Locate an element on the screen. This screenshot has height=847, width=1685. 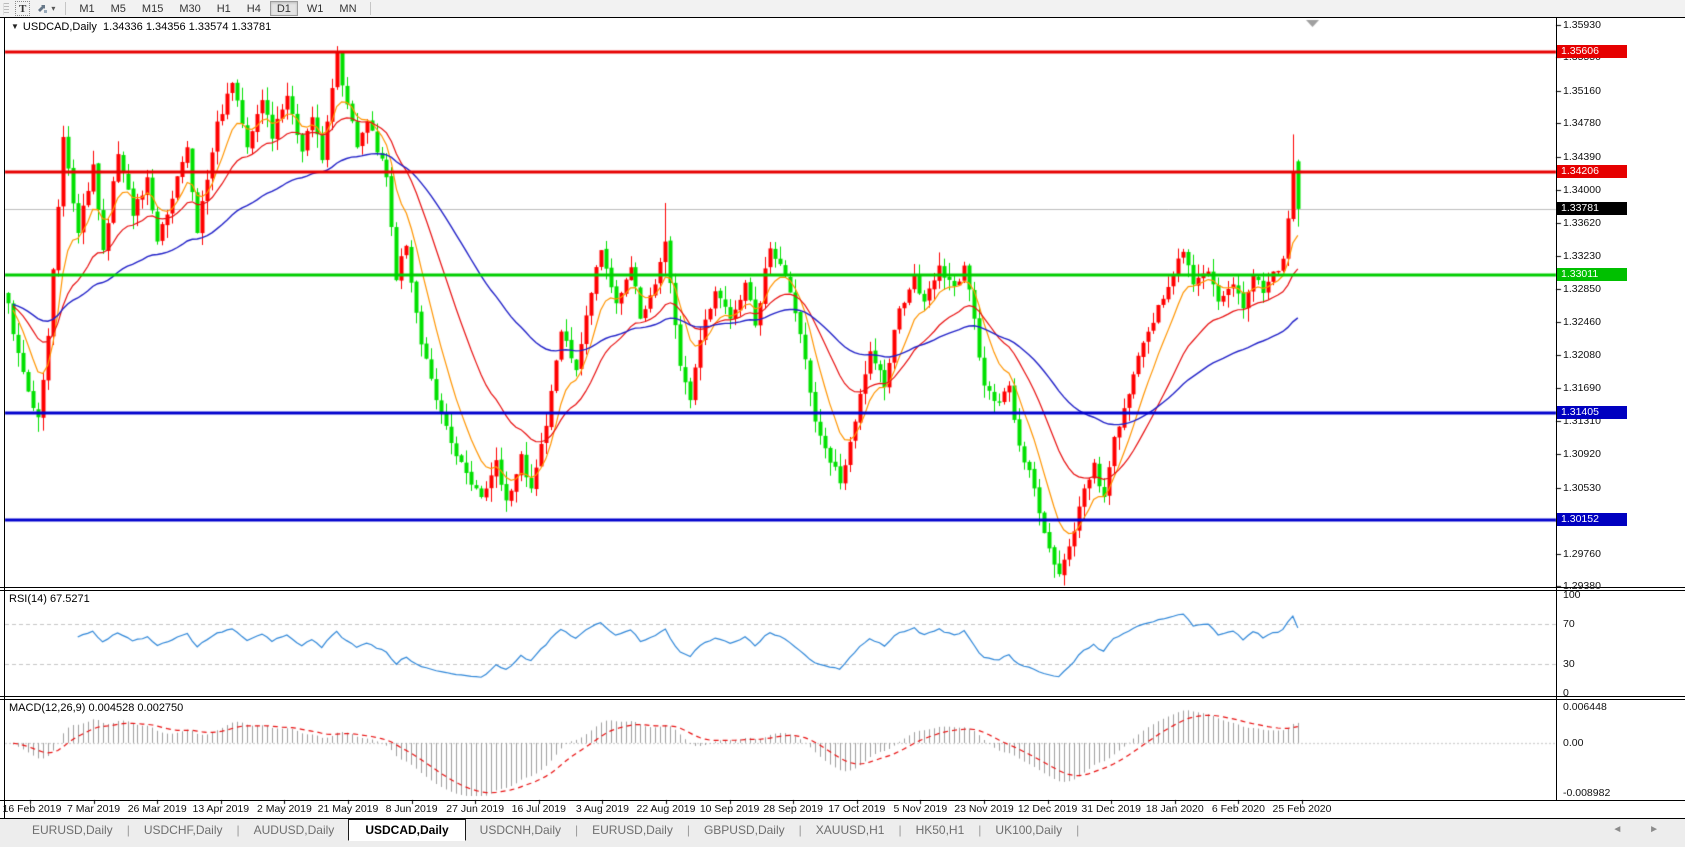
date-axis-label: 26 Mar 2019 is located at coordinates (157, 809).